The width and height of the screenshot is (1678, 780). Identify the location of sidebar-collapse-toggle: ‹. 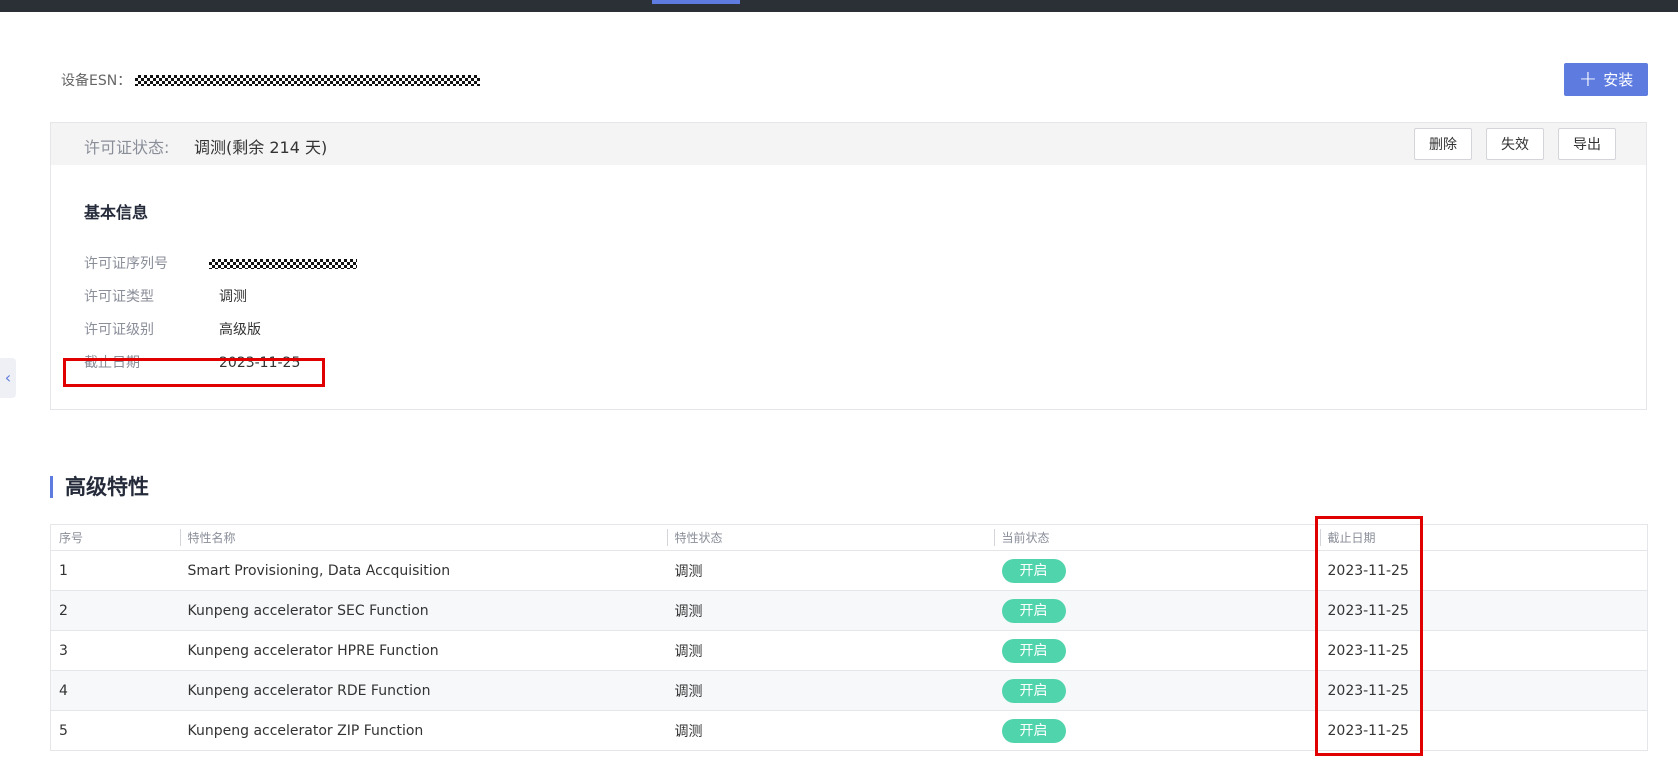
(8, 378).